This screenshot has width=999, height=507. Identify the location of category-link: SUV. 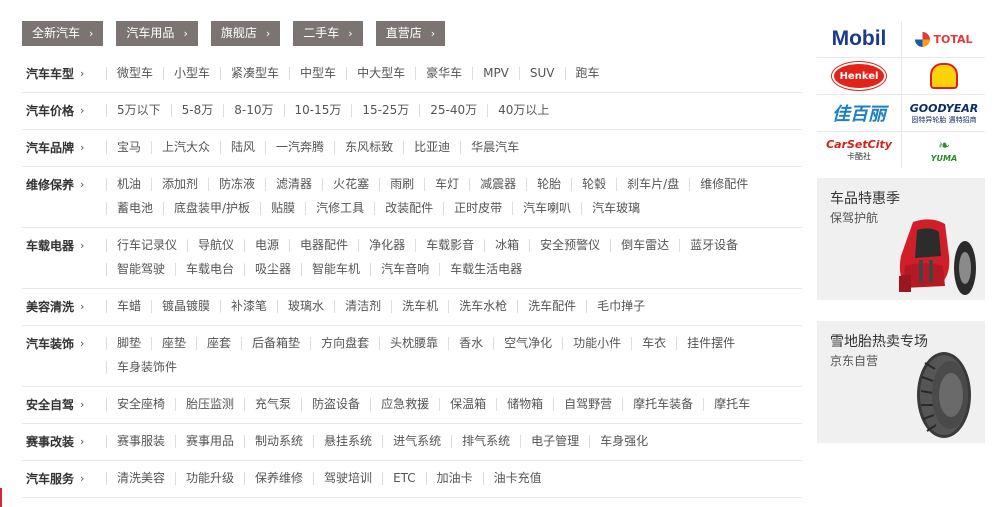
(541, 73).